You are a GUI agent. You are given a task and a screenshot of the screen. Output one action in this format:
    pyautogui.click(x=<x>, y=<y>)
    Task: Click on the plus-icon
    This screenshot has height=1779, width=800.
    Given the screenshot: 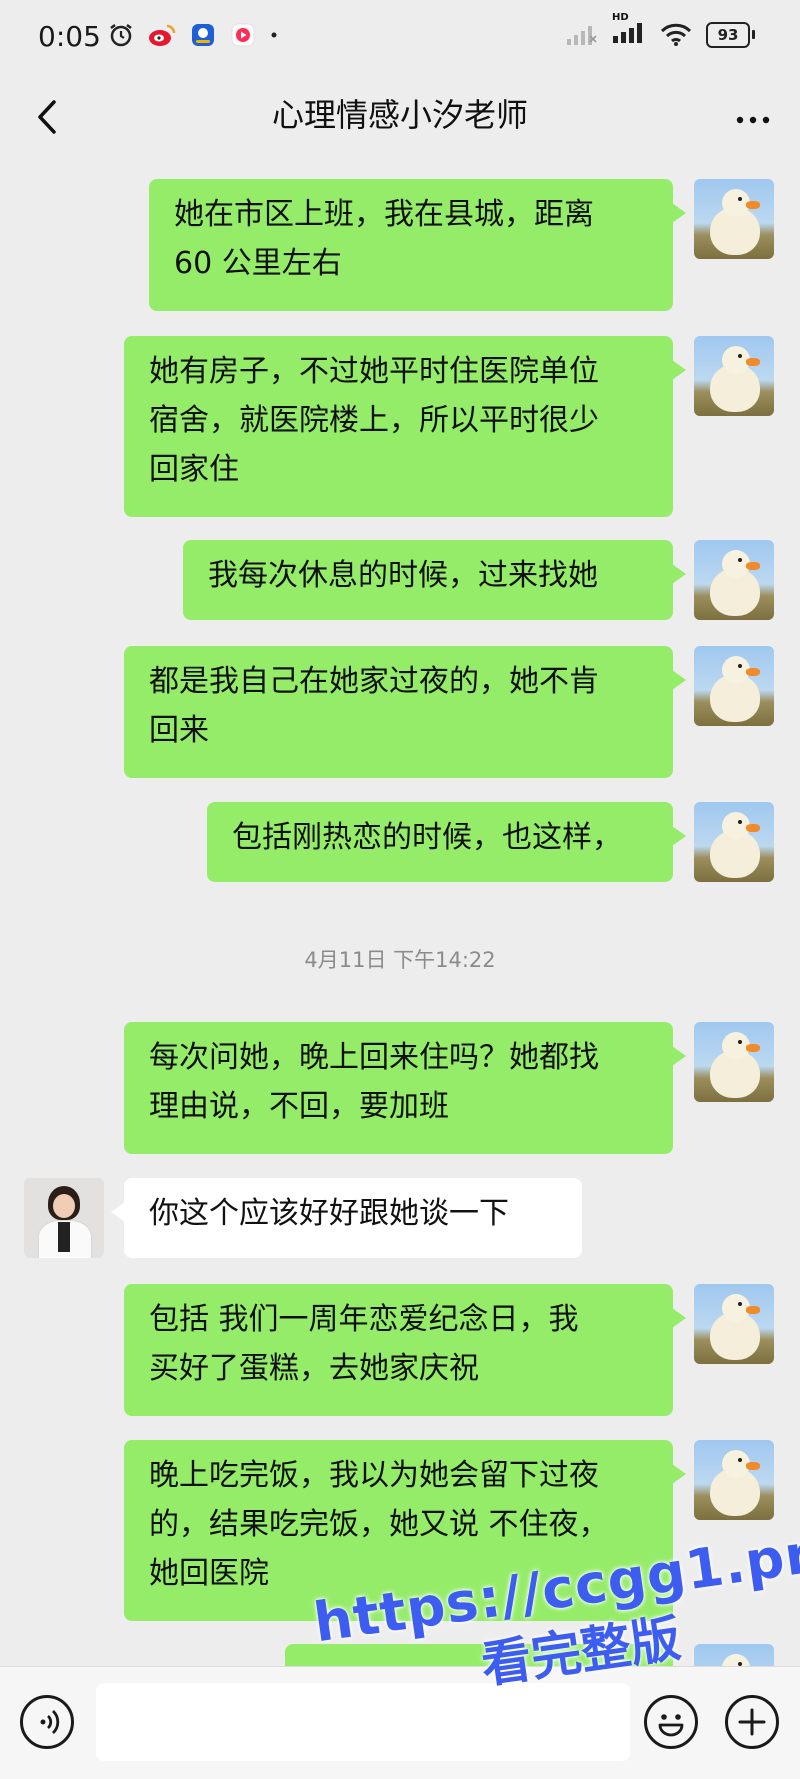 What is the action you would take?
    pyautogui.click(x=752, y=1722)
    